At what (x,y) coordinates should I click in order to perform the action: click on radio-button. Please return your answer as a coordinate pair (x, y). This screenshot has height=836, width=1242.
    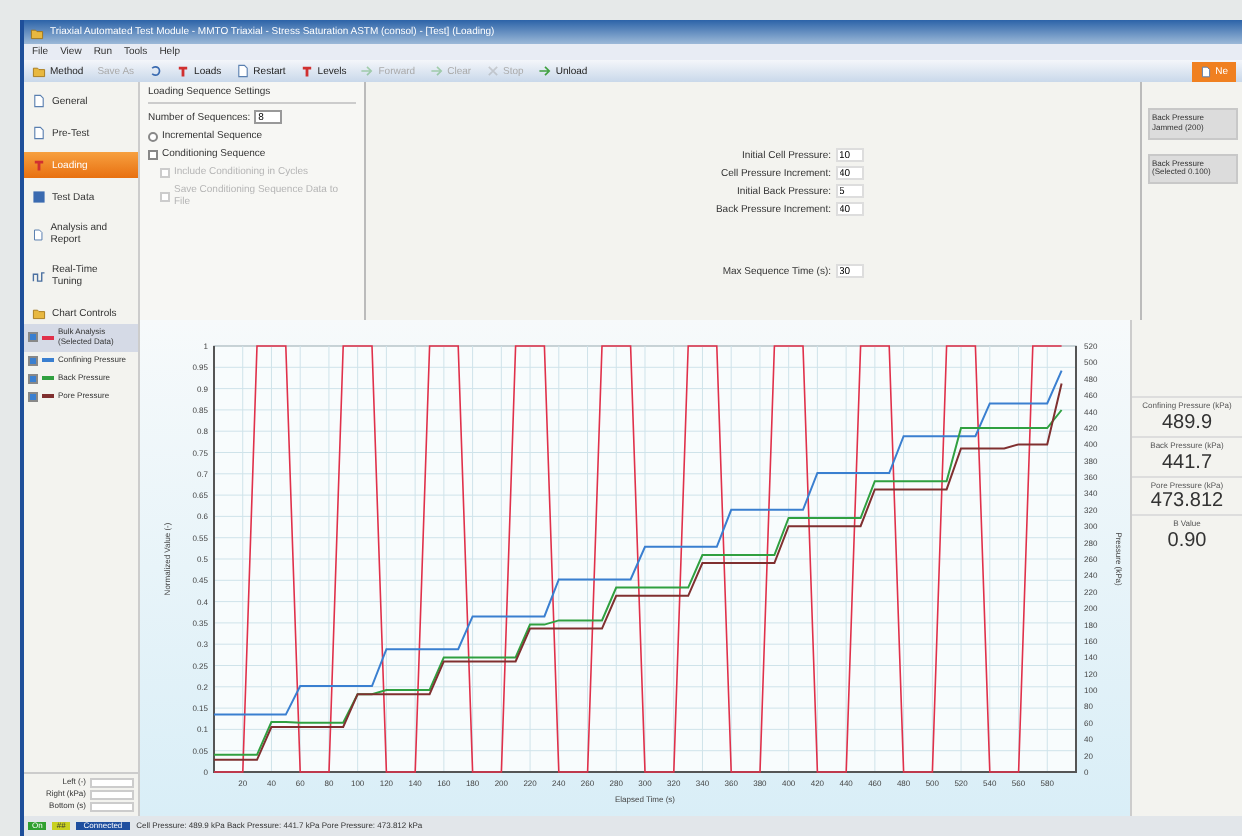
    Looking at the image, I should click on (153, 136).